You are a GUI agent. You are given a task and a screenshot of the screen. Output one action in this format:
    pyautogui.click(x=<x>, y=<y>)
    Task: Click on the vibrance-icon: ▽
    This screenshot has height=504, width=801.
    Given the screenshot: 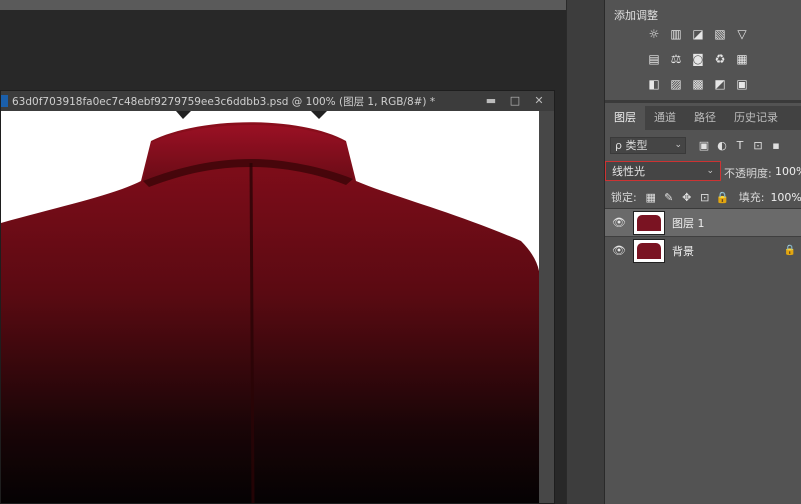 What is the action you would take?
    pyautogui.click(x=742, y=34)
    